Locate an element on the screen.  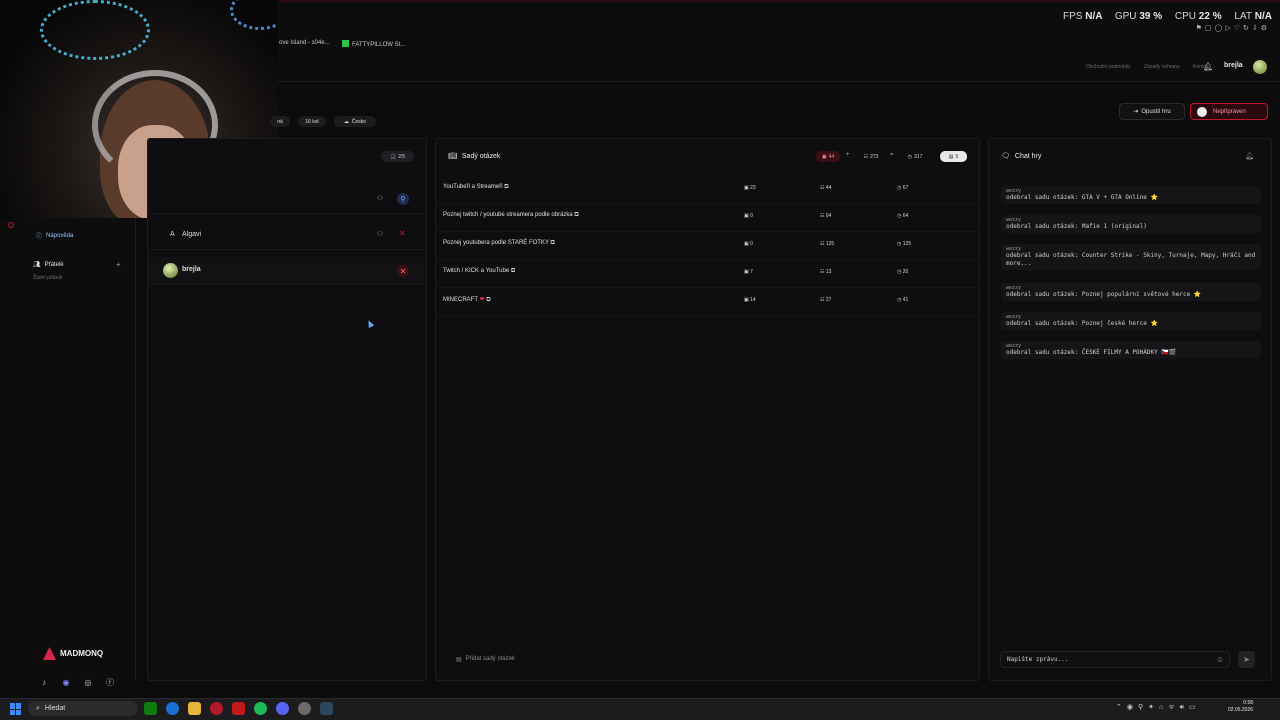
user-badge-icon: ⚲ is located at coordinates (403, 199).